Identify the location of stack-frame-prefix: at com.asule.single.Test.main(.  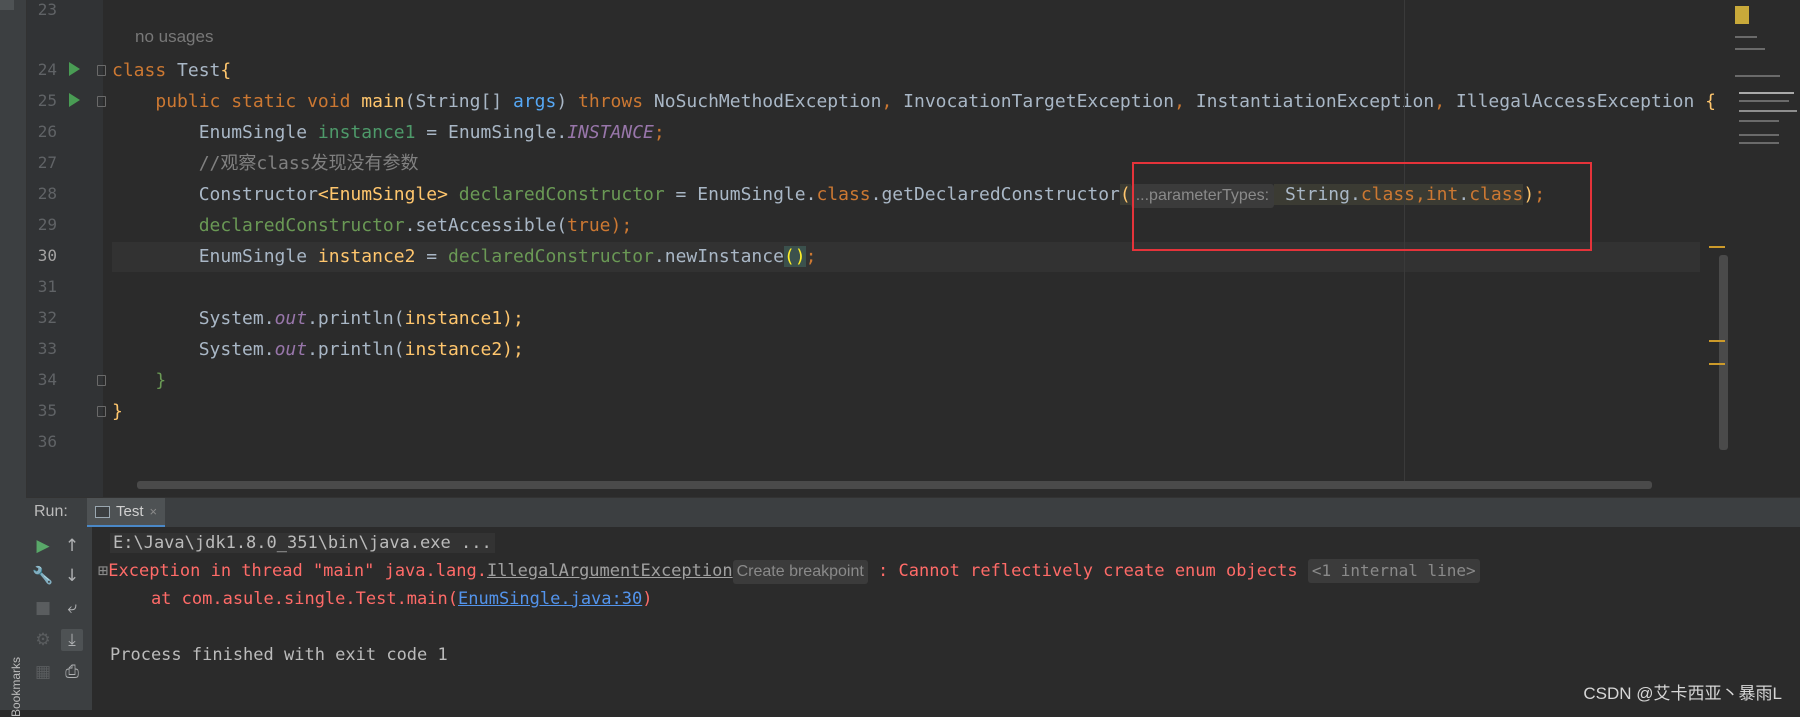
(284, 599).